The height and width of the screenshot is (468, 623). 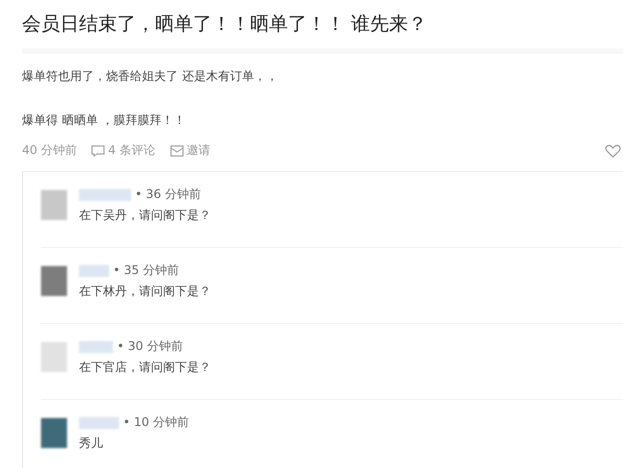 What do you see at coordinates (104, 120) in the screenshot?
I see `post-paragraph: 爆单得 晒晒单 ，膜拜膜拜！！` at bounding box center [104, 120].